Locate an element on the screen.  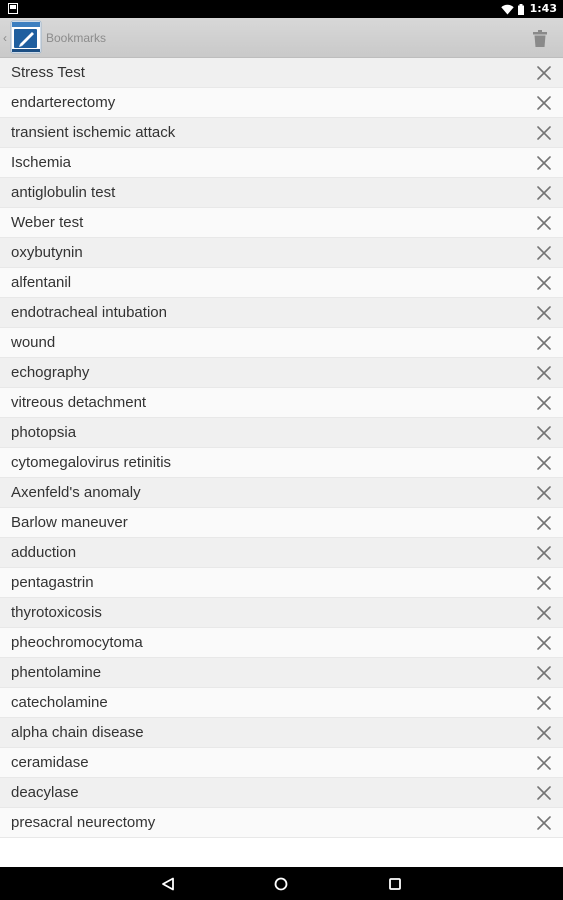
recents-button is located at coordinates (395, 884).